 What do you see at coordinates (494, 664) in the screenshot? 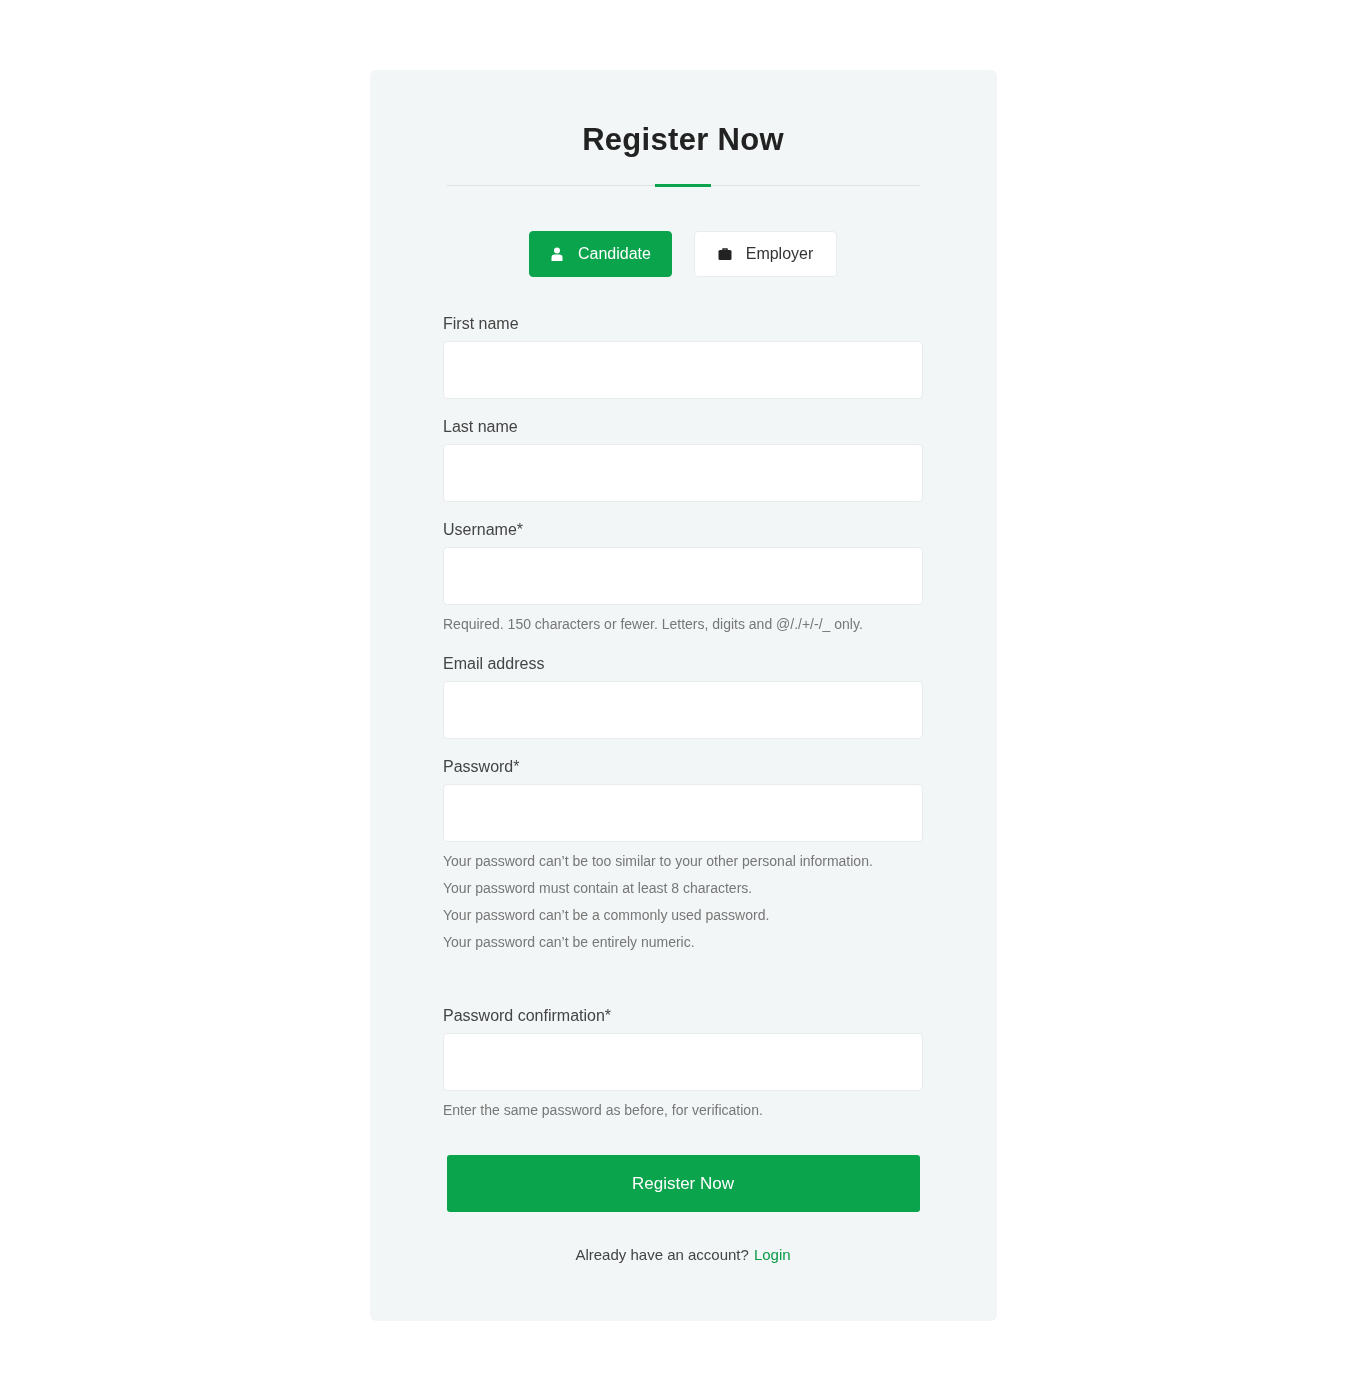
I see `field-label: Email address` at bounding box center [494, 664].